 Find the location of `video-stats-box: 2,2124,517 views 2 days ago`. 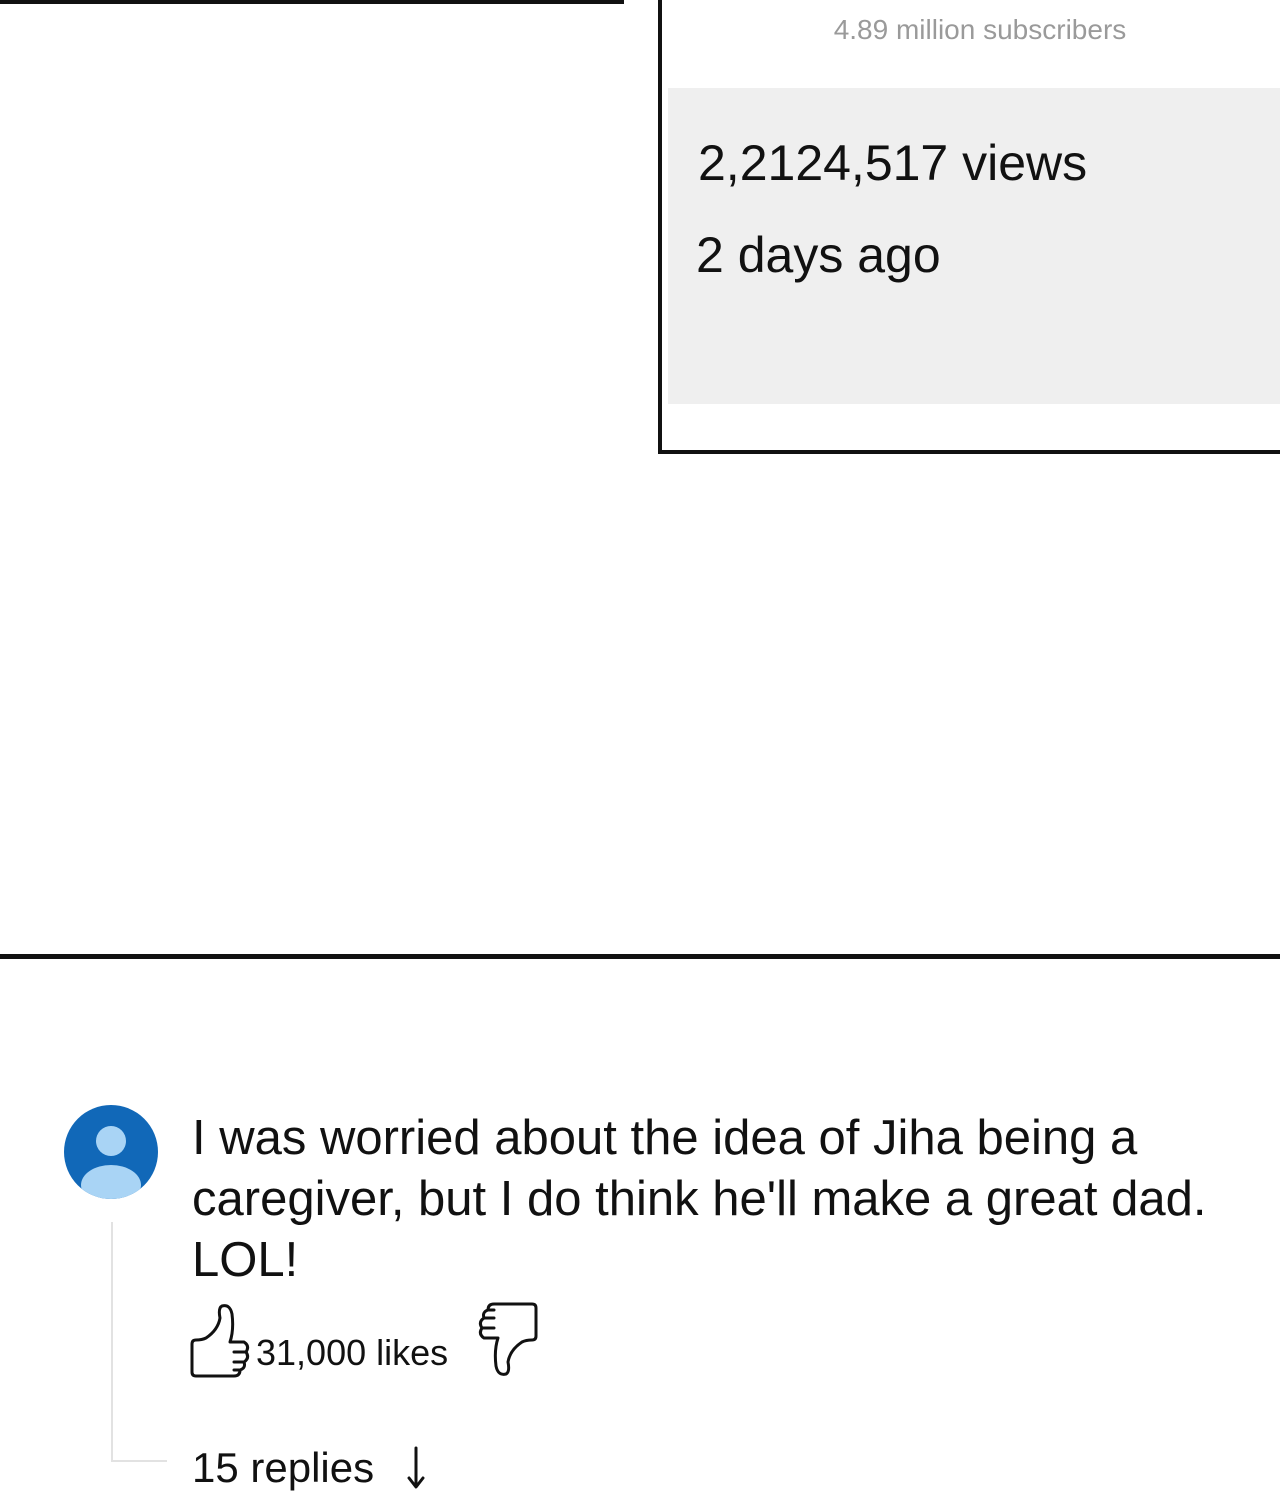

video-stats-box: 2,2124,517 views 2 days ago is located at coordinates (974, 246).